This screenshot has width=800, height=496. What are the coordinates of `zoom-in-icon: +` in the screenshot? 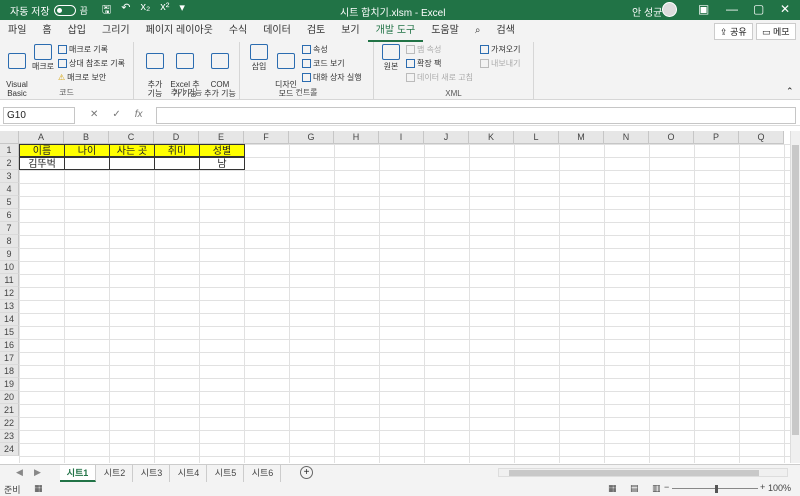 It's located at (762, 487).